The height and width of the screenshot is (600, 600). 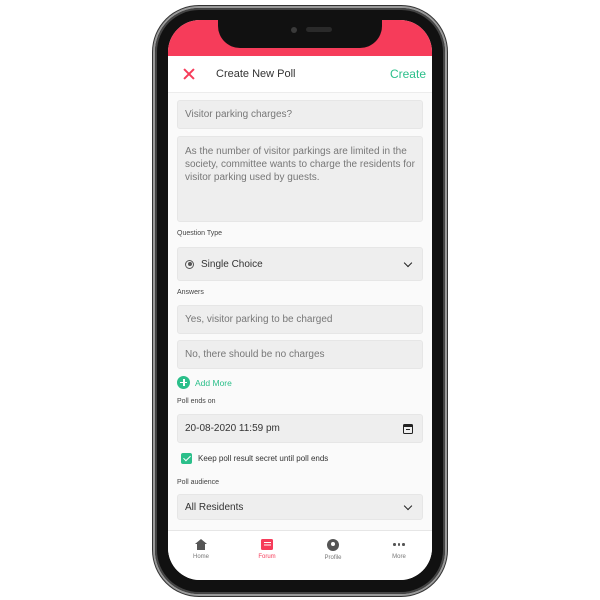 What do you see at coordinates (189, 264) in the screenshot?
I see `radio-icon` at bounding box center [189, 264].